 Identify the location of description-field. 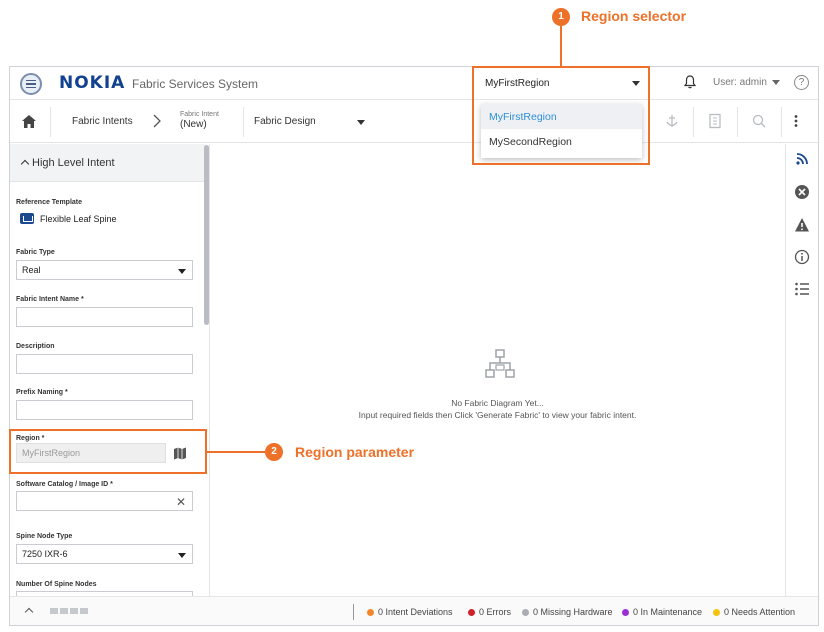
(104, 364).